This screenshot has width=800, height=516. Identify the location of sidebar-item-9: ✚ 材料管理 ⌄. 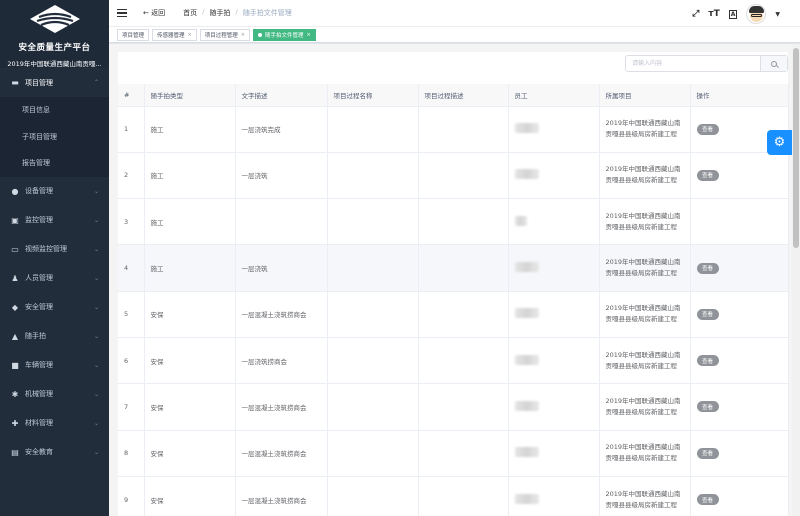
(54, 423).